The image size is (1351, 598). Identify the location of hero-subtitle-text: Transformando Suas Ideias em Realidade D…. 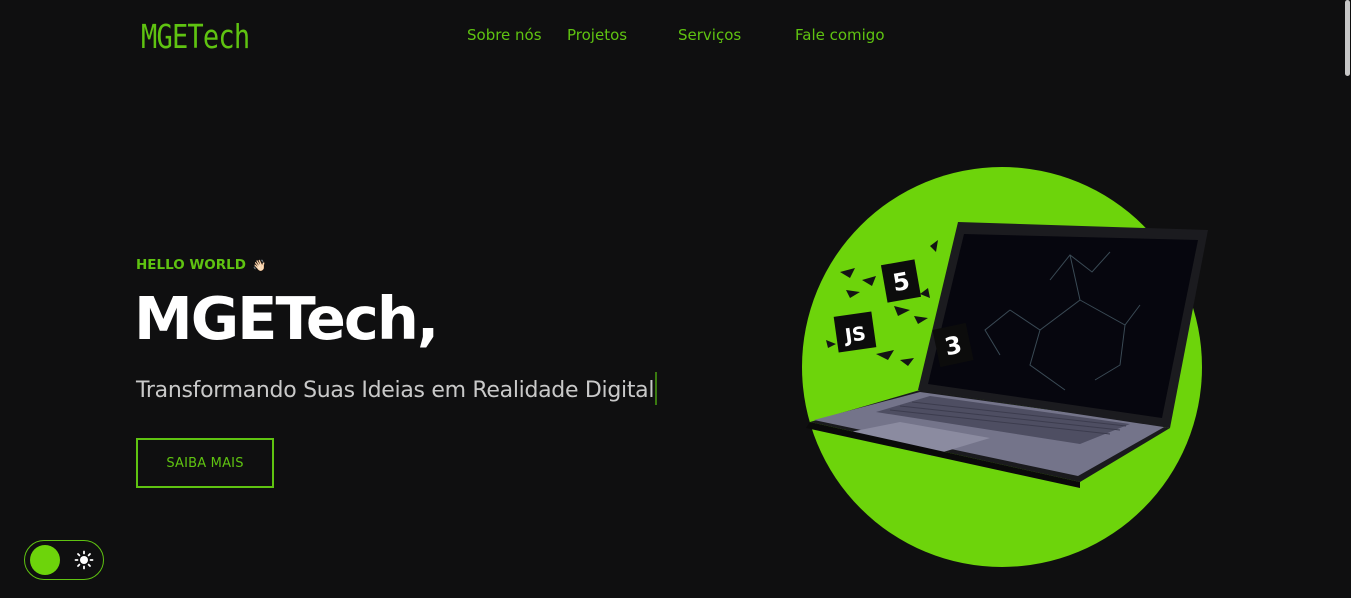
(395, 390).